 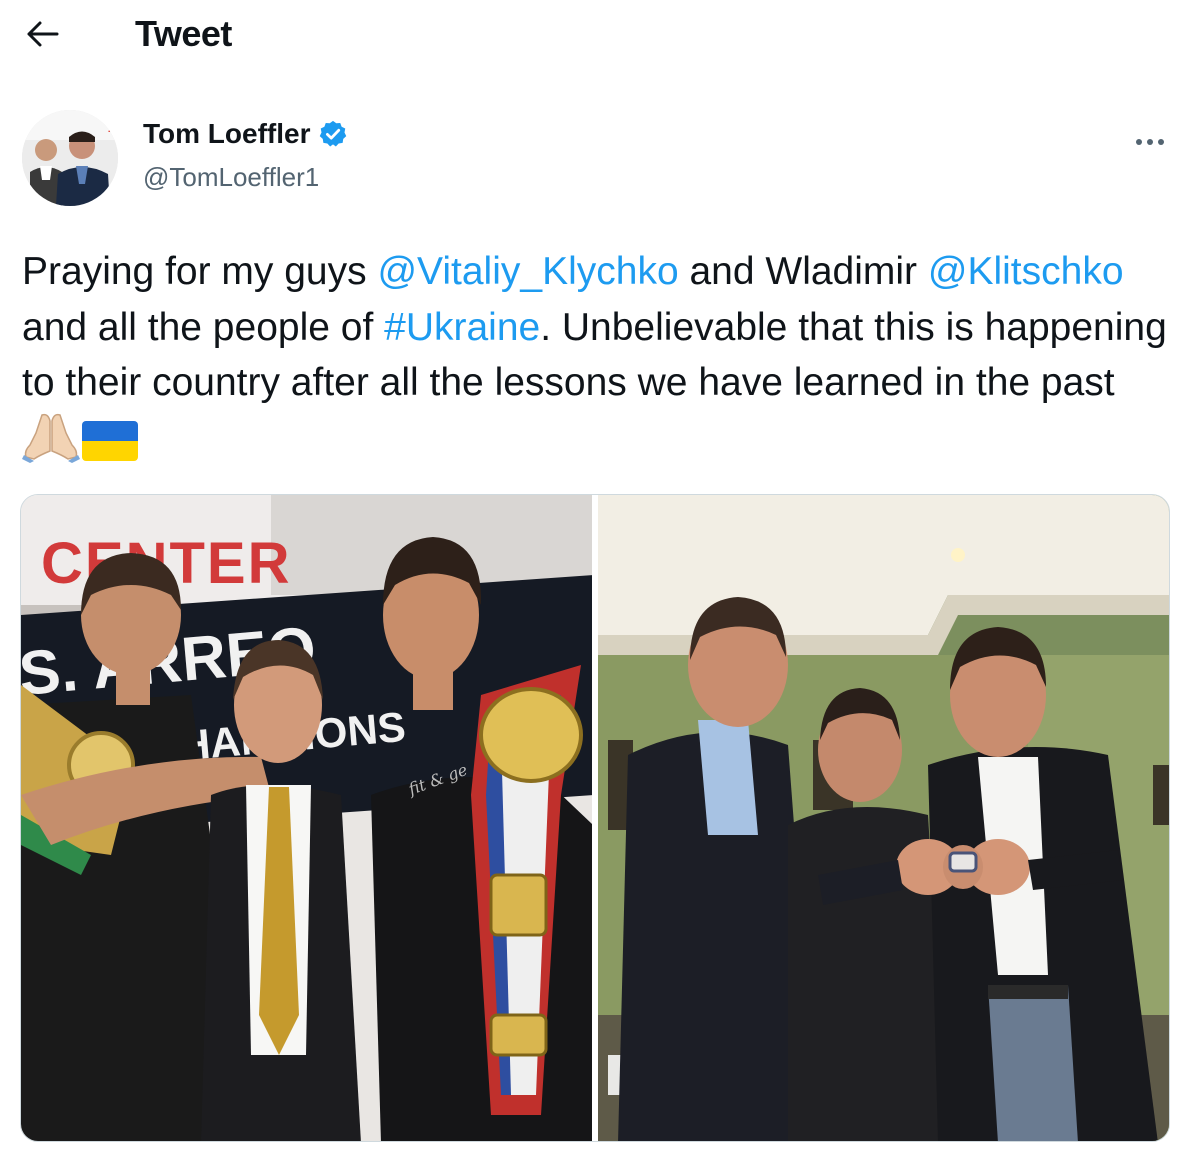 I want to click on hashtag-link-ukraine: #Ukraine, so click(x=462, y=327).